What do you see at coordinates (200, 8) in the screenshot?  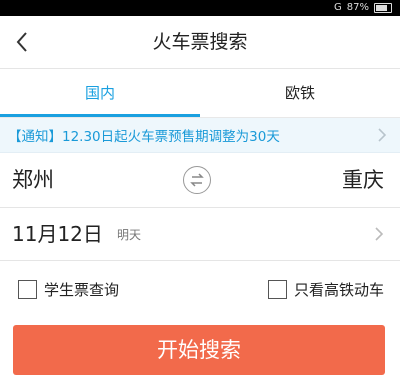 I see `status-bar: G 87%` at bounding box center [200, 8].